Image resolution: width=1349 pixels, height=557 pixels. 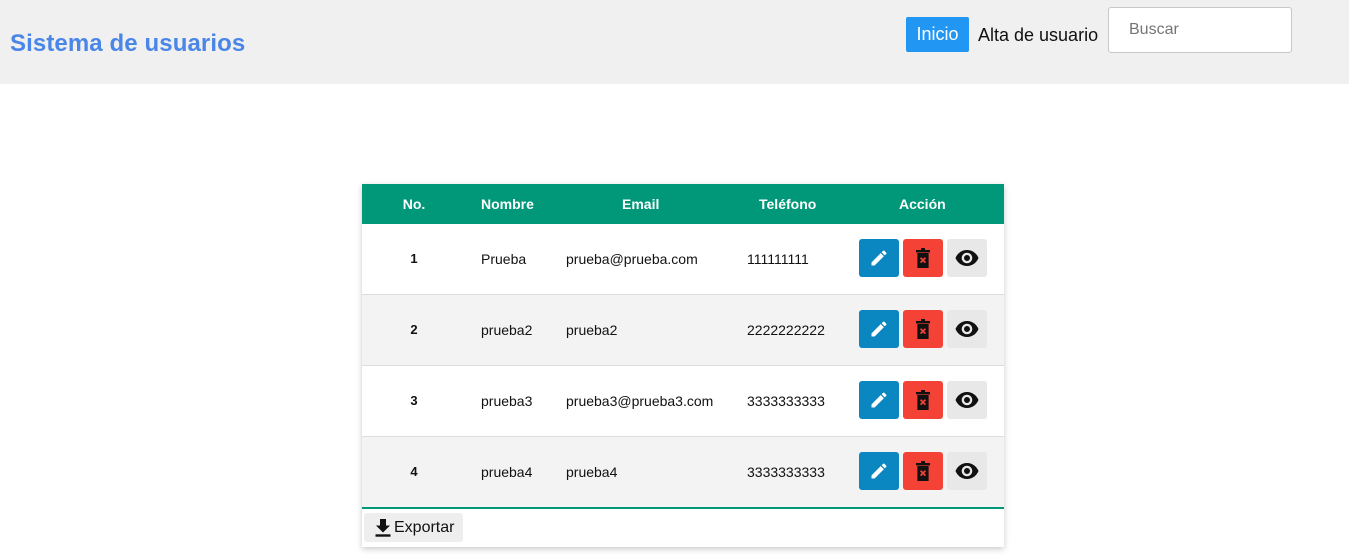 I want to click on table-row: 3 prueba3 prueba3@prueba3.com 3333333333, so click(x=683, y=401).